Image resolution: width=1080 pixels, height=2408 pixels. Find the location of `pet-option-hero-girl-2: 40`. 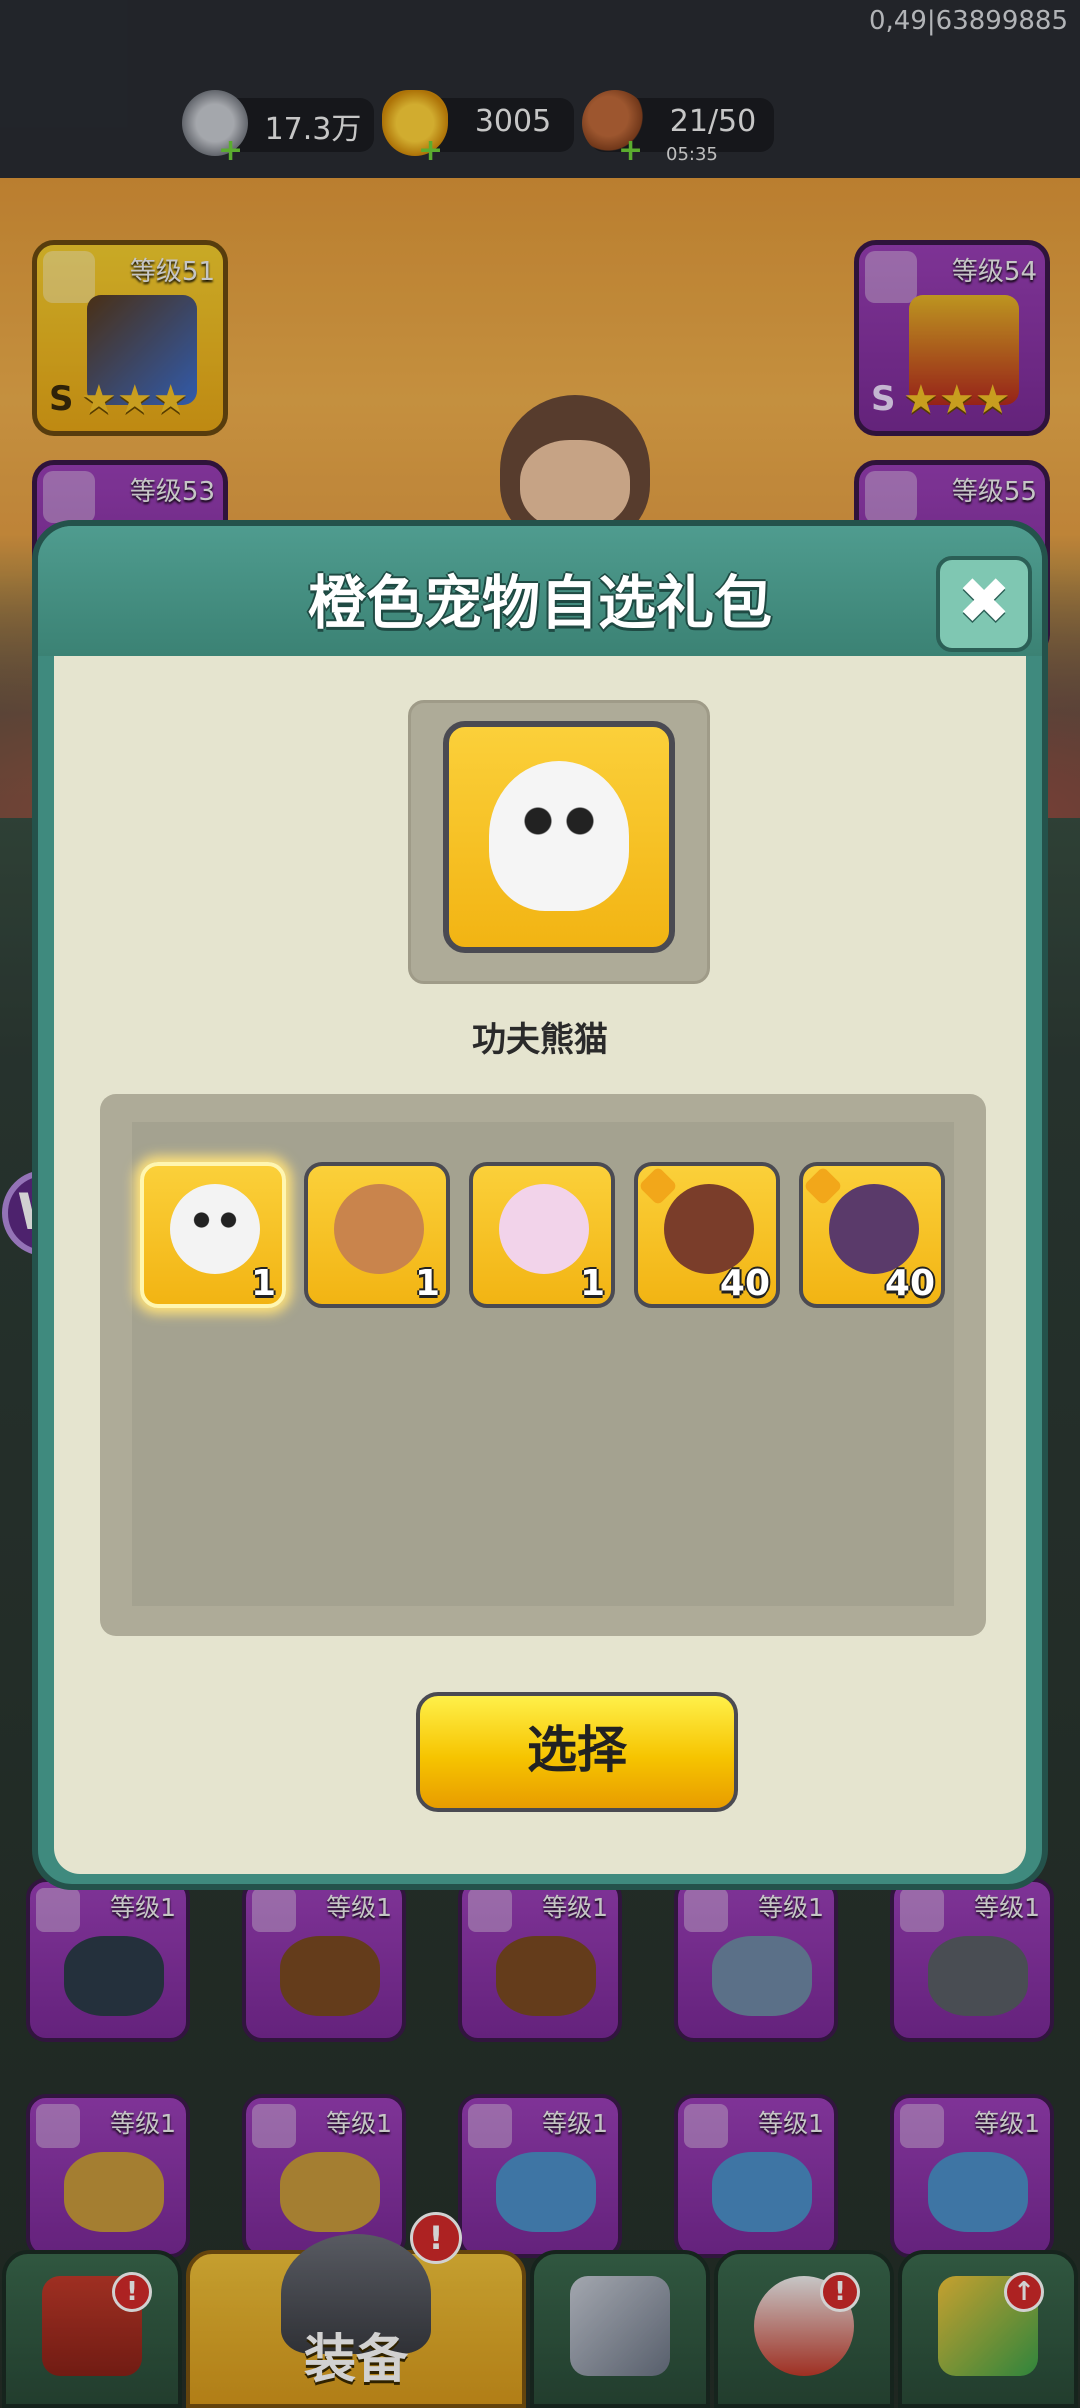

pet-option-hero-girl-2: 40 is located at coordinates (872, 1235).